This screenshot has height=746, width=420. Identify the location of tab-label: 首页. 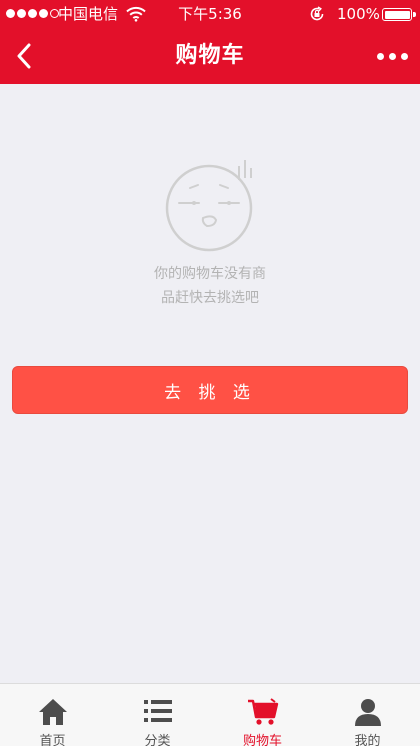
(52, 740).